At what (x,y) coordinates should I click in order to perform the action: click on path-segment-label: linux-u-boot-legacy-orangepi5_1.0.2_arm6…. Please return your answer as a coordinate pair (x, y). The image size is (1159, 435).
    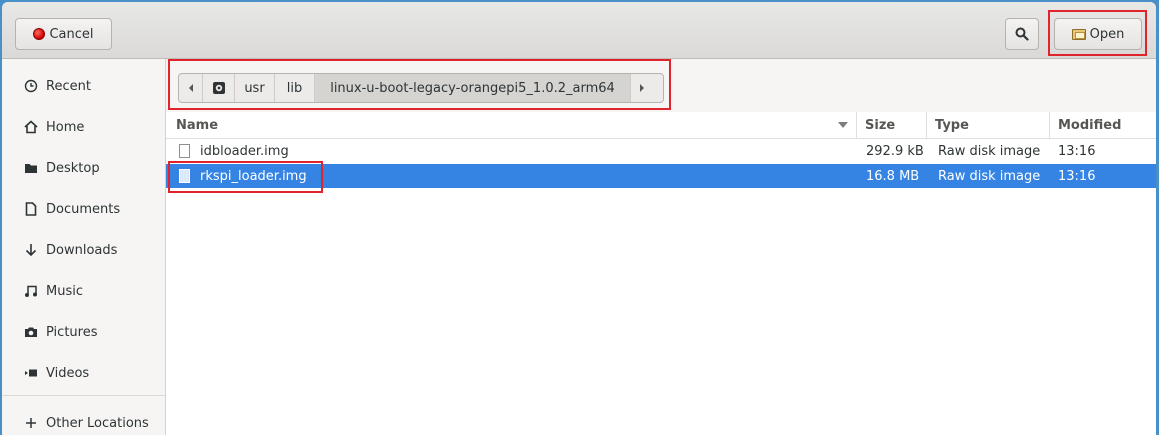
    Looking at the image, I should click on (472, 88).